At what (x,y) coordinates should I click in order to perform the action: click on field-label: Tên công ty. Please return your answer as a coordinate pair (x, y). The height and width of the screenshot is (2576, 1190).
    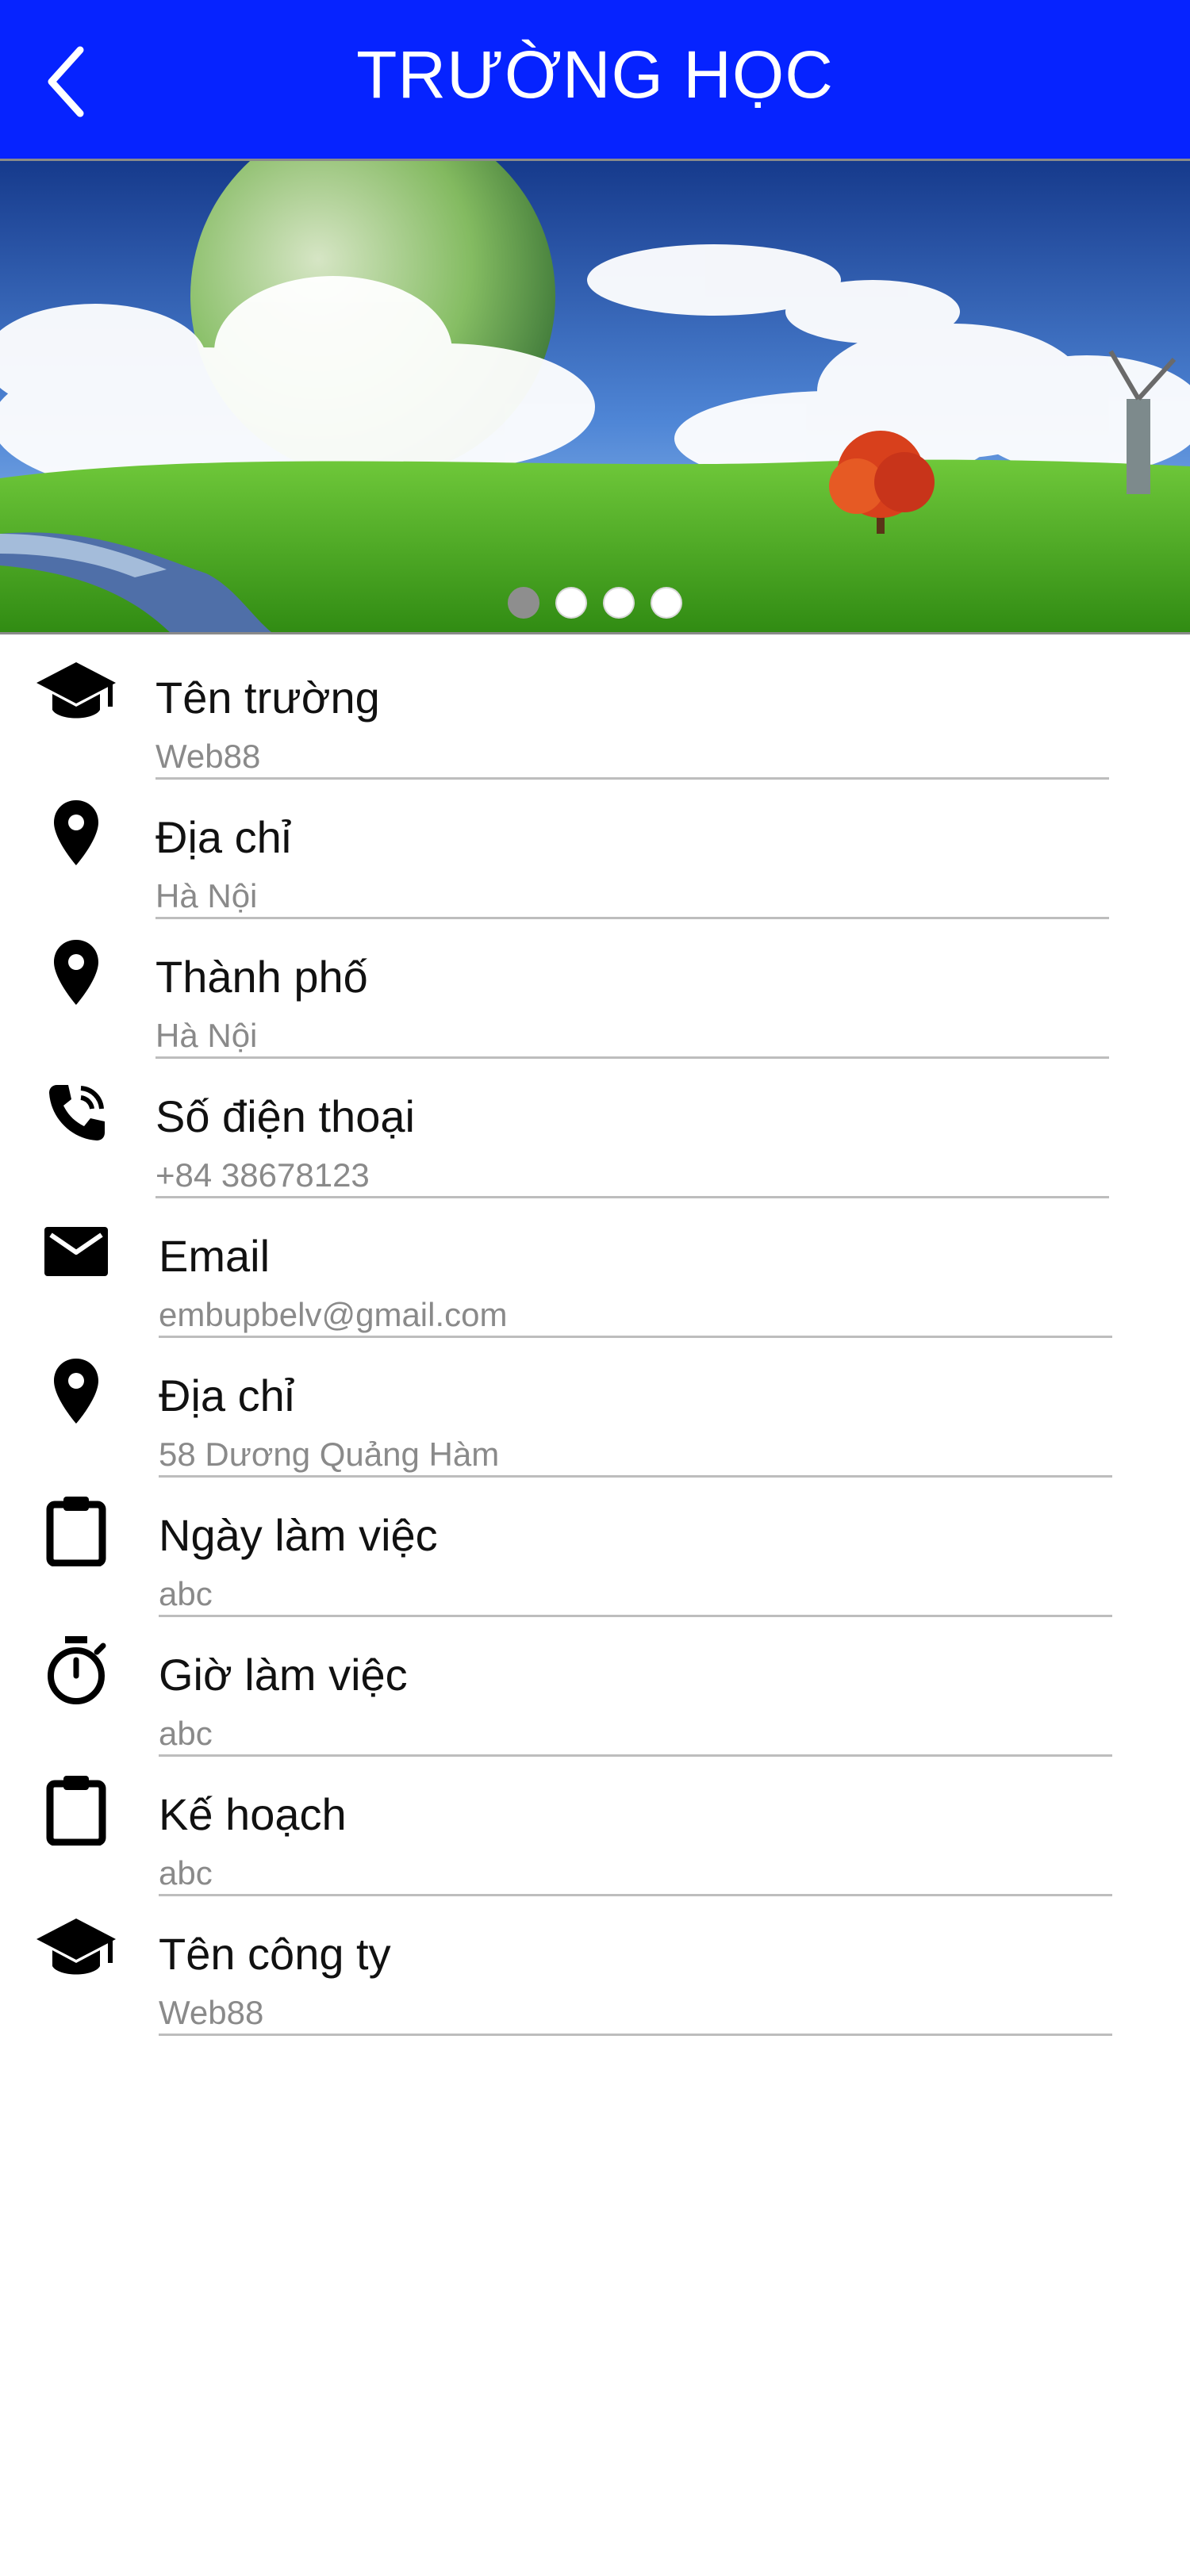
    Looking at the image, I should click on (275, 1954).